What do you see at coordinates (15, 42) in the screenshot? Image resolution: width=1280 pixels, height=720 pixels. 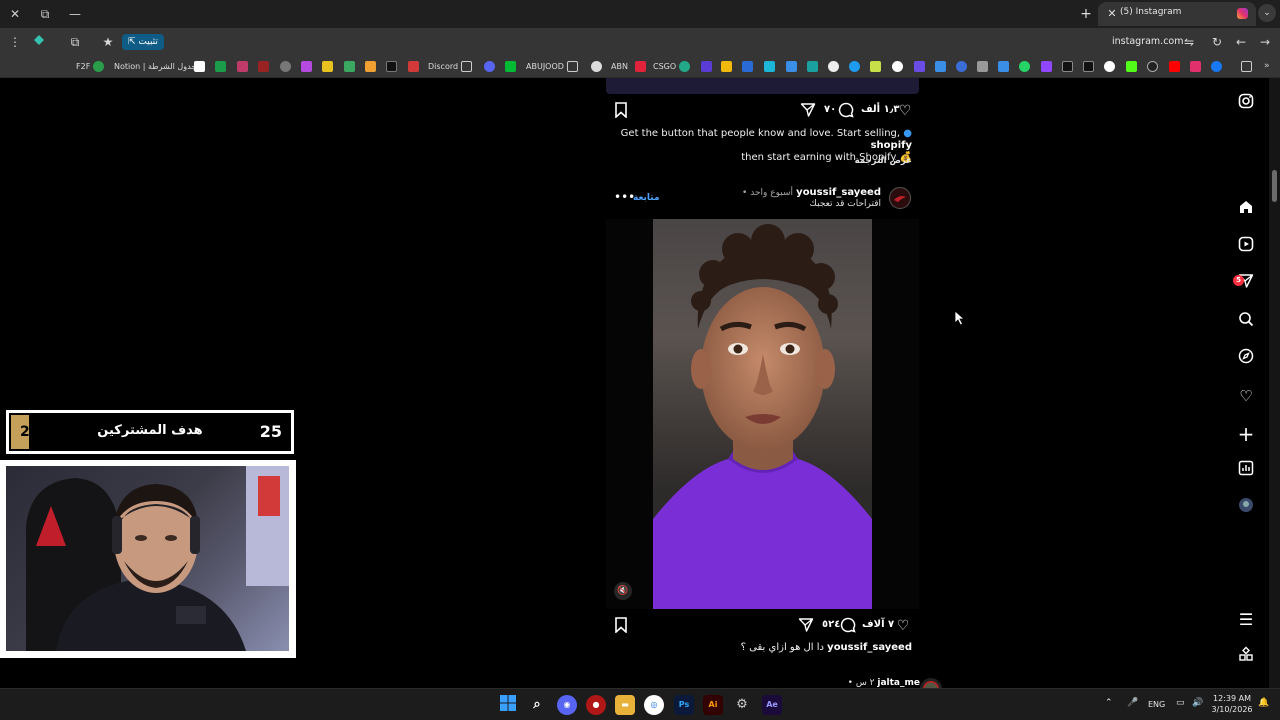 I see `menu-kebab-icon: ⋮` at bounding box center [15, 42].